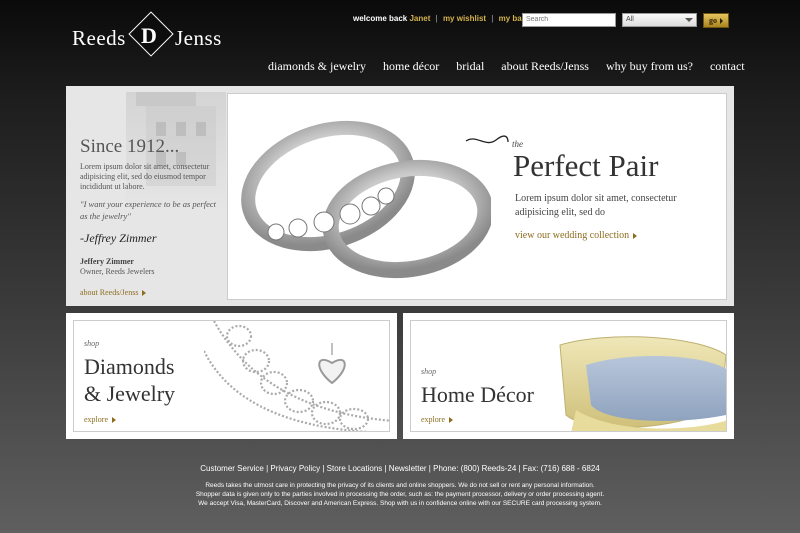 The image size is (800, 533). Describe the element at coordinates (630, 19) in the screenshot. I see `category-select-value: All` at that location.